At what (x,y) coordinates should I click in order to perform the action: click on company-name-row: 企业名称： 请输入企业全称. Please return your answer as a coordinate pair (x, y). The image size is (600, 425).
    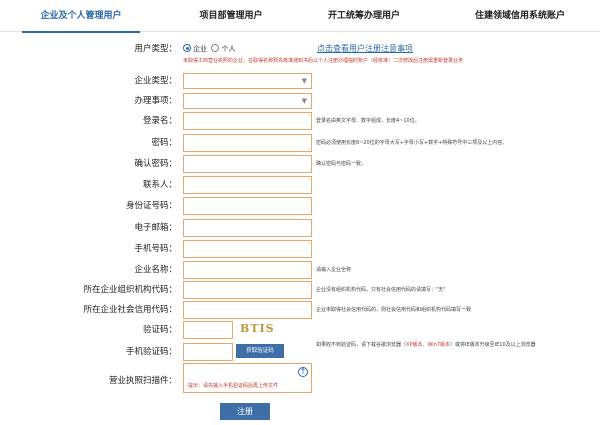
    Looking at the image, I should click on (300, 270).